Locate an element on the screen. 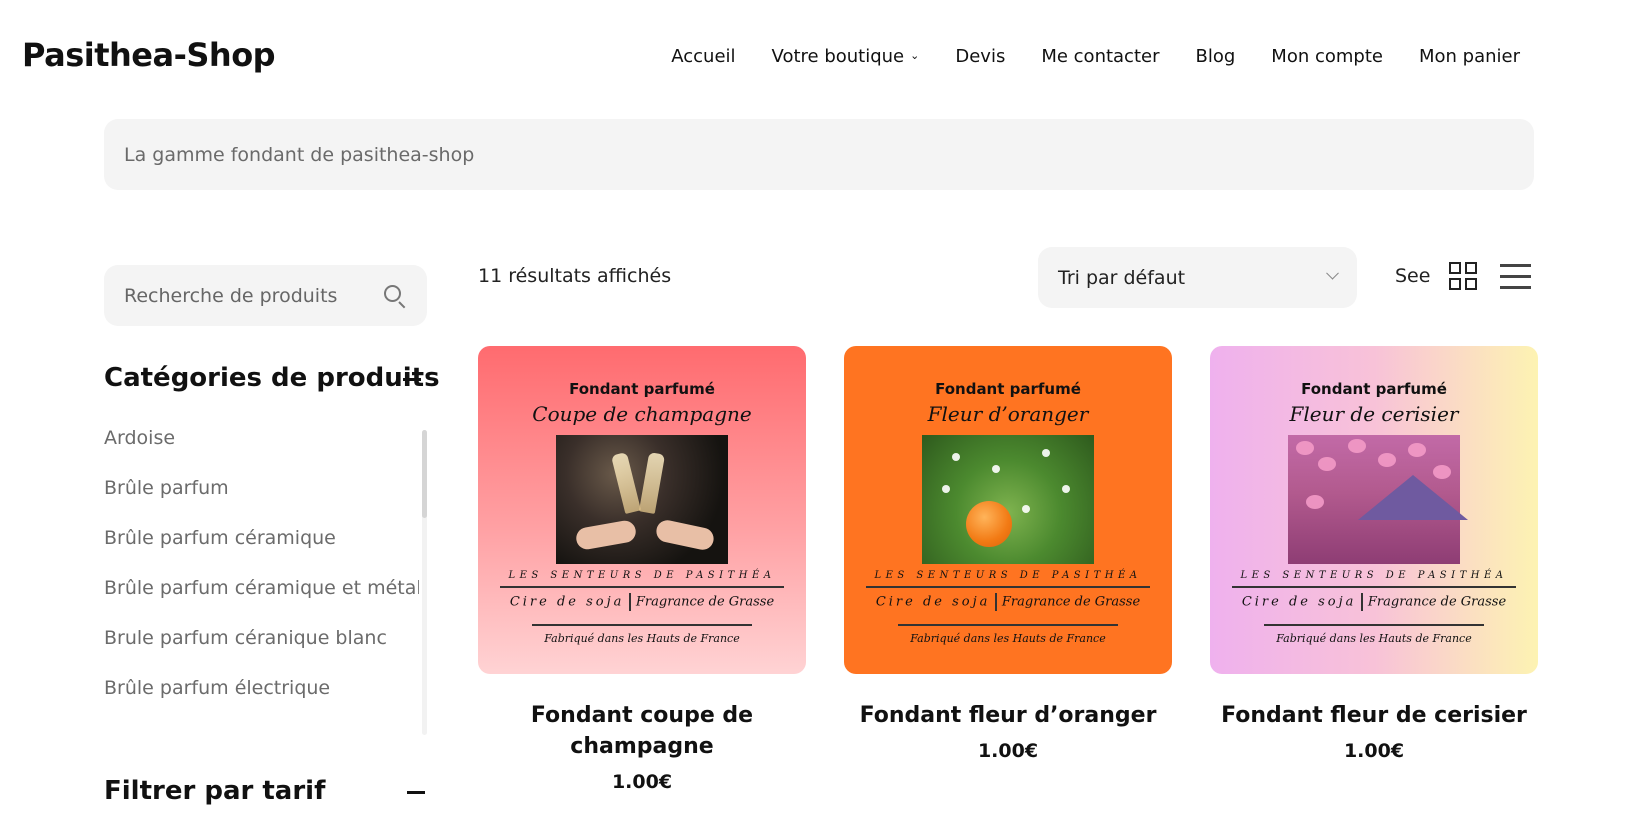 The image size is (1638, 824). product-name: Fondant fleur de cerisier is located at coordinates (1374, 715).